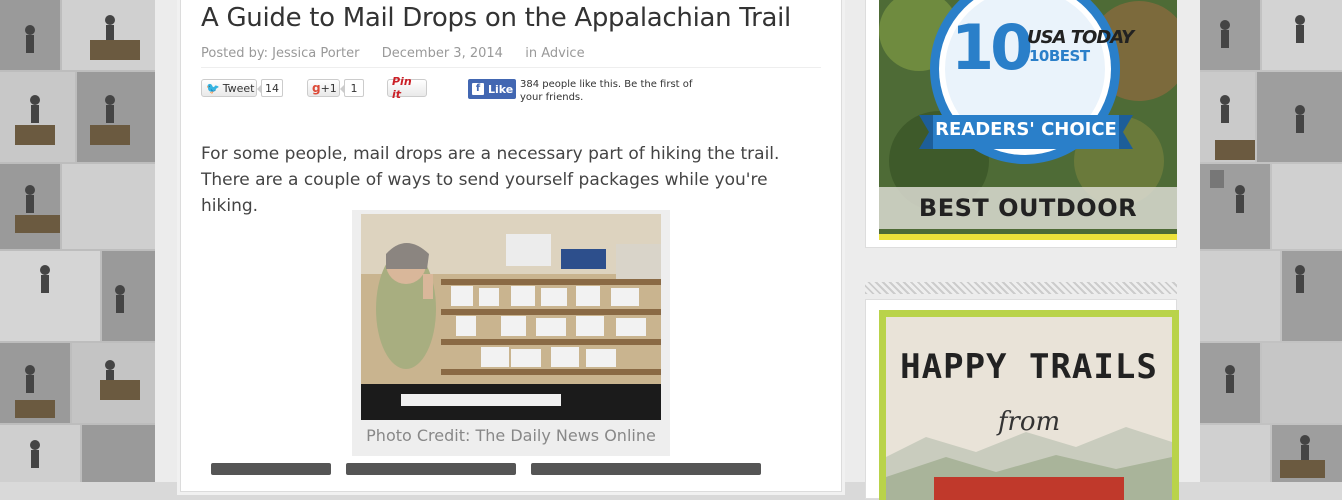 This screenshot has height=500, width=1342. Describe the element at coordinates (270, 88) in the screenshot. I see `tweet-count: 14` at that location.